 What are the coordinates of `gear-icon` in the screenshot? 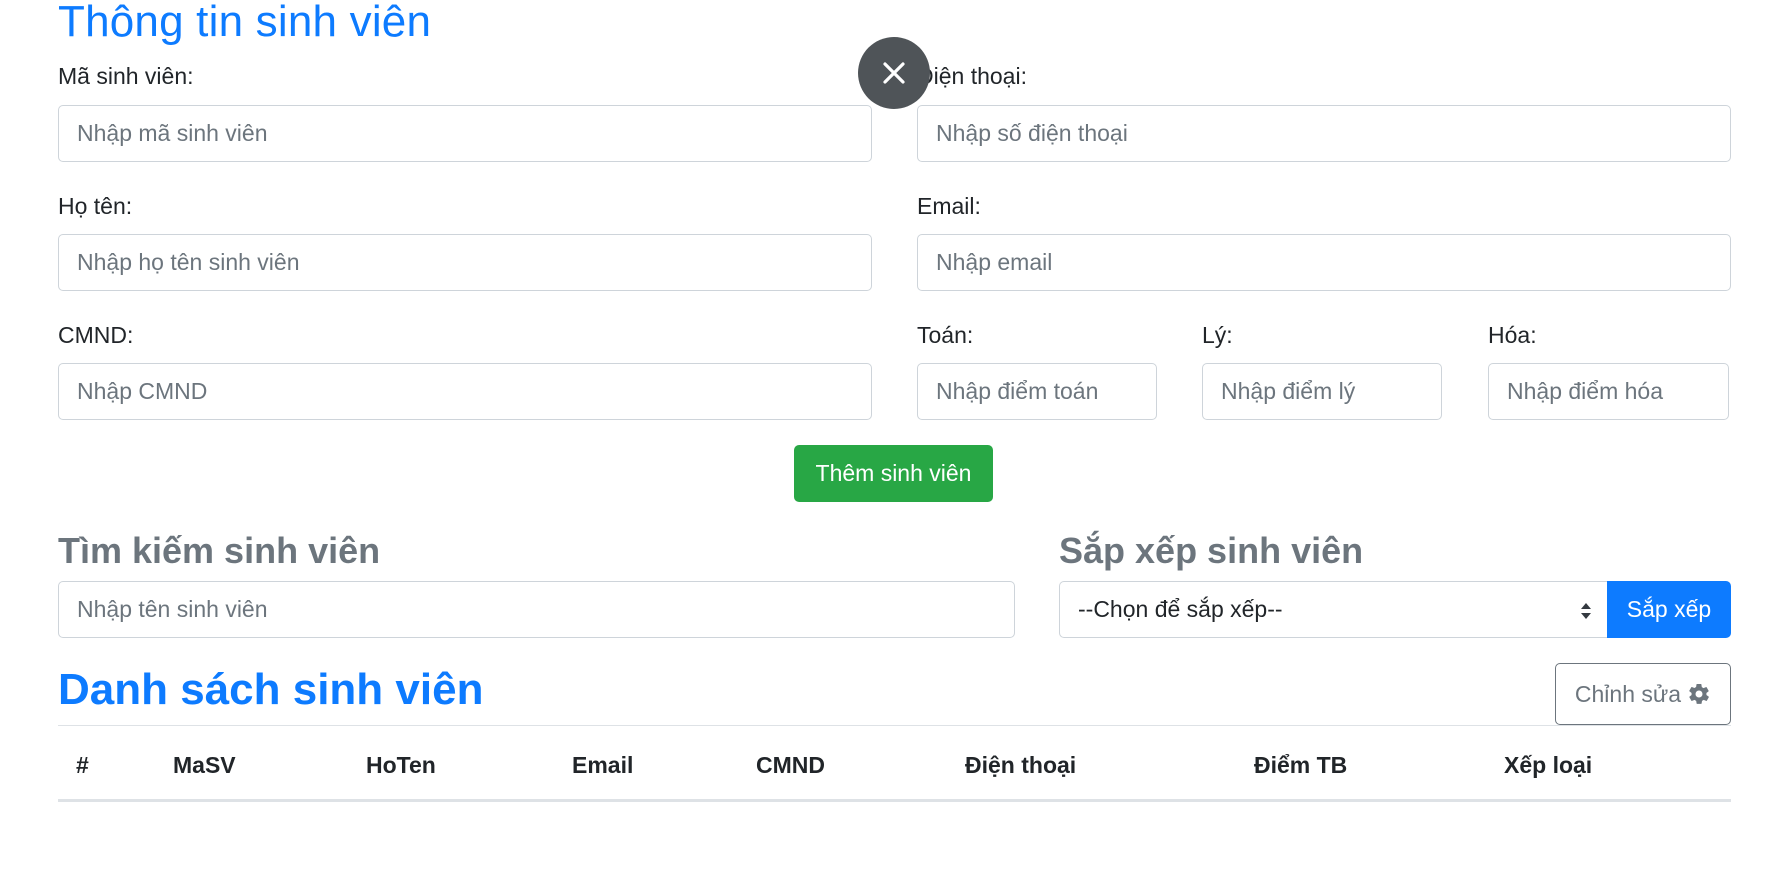 It's located at (1699, 693).